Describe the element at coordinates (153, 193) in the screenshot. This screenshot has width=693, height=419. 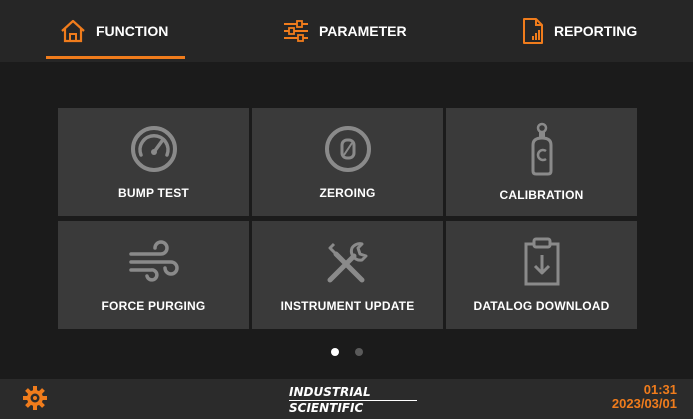
I see `tile-bump-test-label: BUMP TEST` at that location.